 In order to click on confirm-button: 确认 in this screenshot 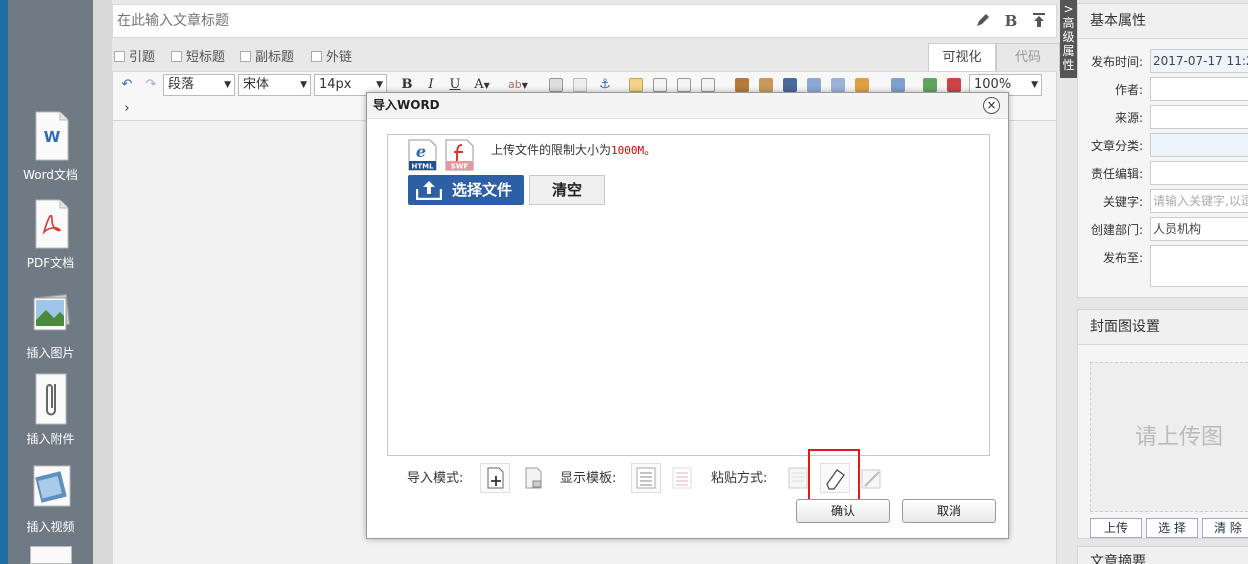, I will do `click(843, 511)`.